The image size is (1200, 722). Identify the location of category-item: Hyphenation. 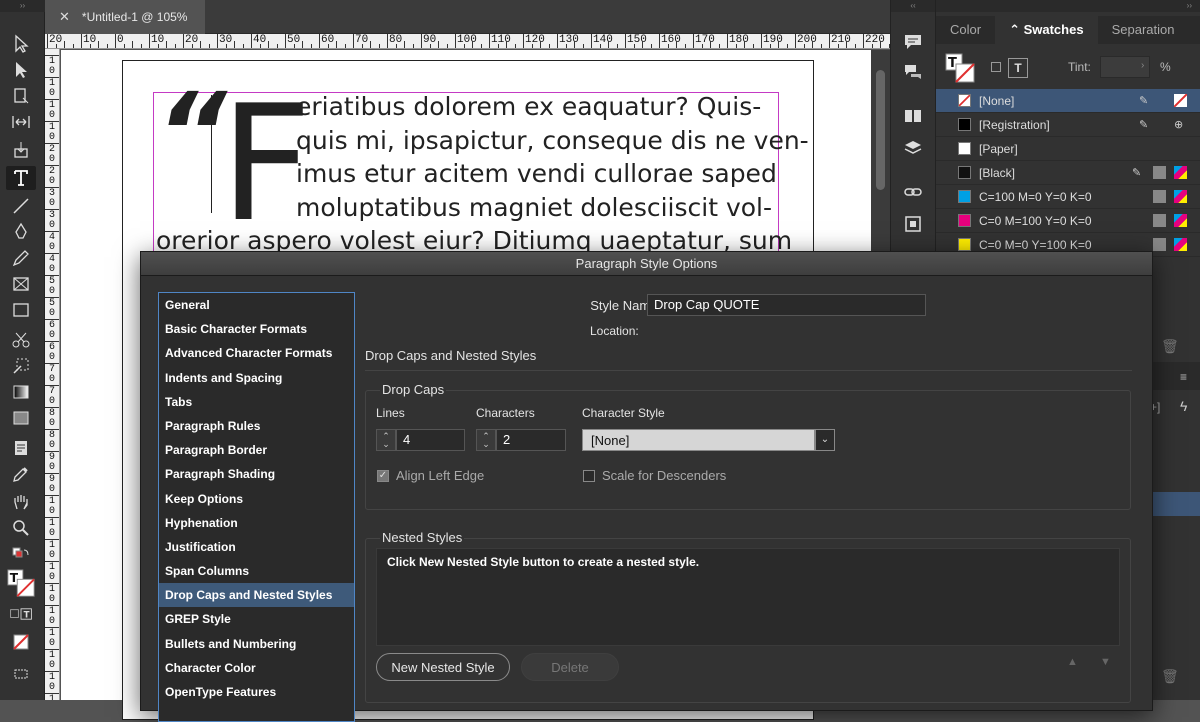
(256, 523).